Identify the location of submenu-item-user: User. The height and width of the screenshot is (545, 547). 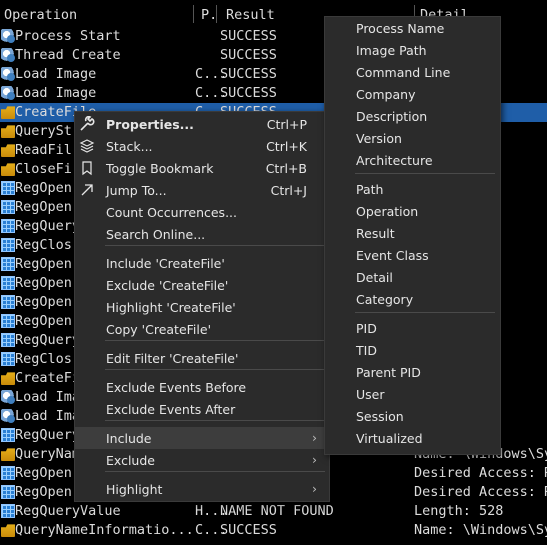
(412, 394).